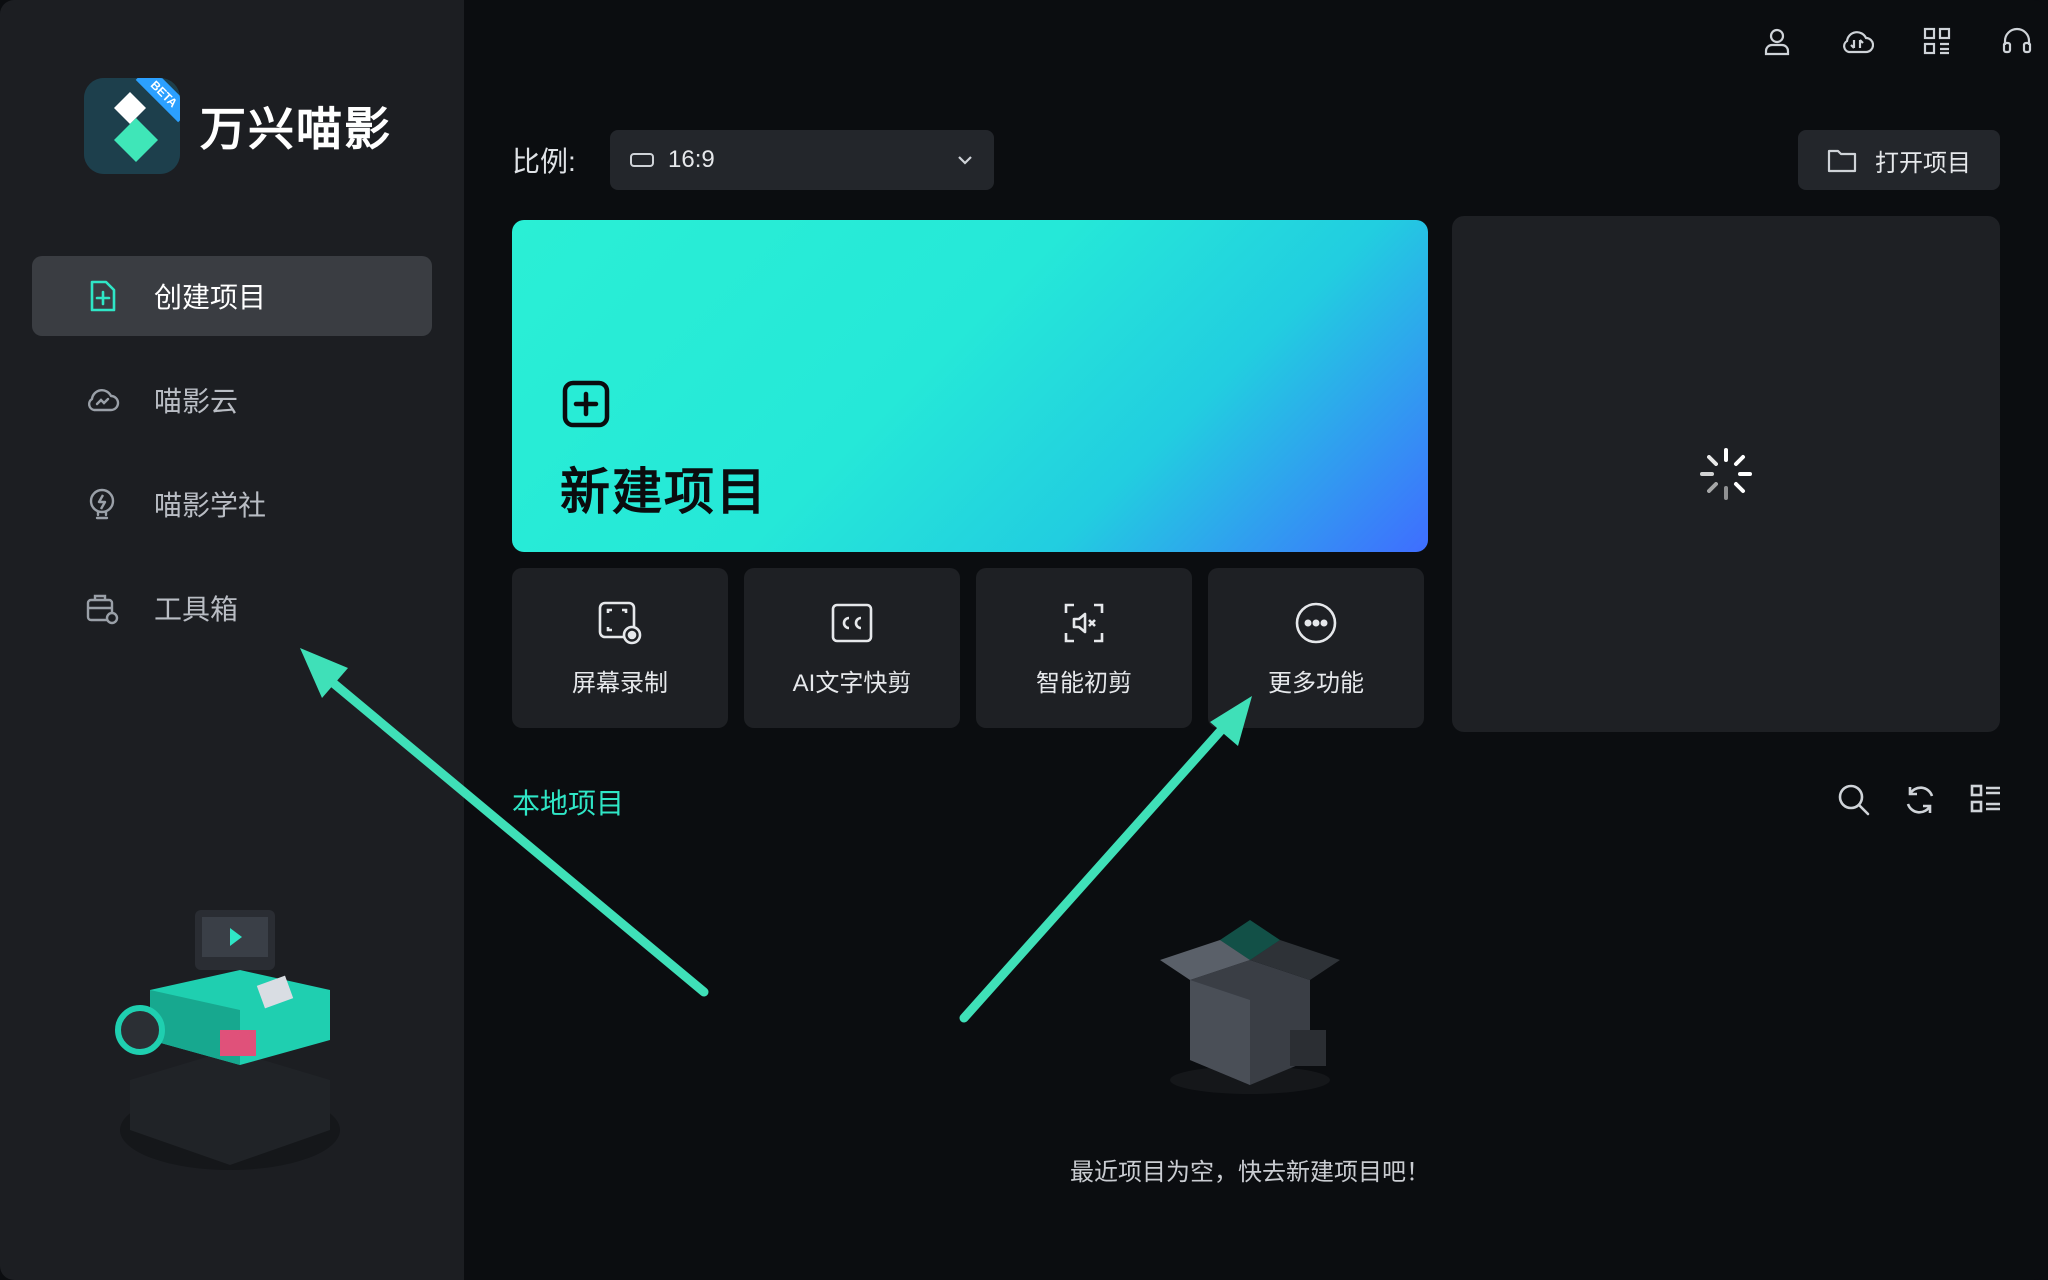 The image size is (2048, 1280). I want to click on sidebar-item-create-project: 创建项目, so click(232, 296).